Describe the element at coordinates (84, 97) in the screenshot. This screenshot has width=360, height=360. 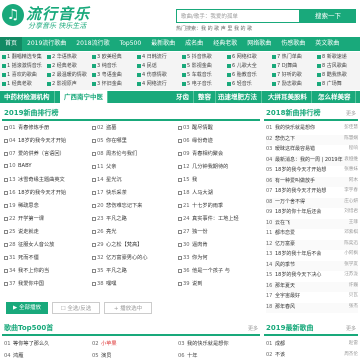
I see `tag-link: 广西南宁中医` at that location.